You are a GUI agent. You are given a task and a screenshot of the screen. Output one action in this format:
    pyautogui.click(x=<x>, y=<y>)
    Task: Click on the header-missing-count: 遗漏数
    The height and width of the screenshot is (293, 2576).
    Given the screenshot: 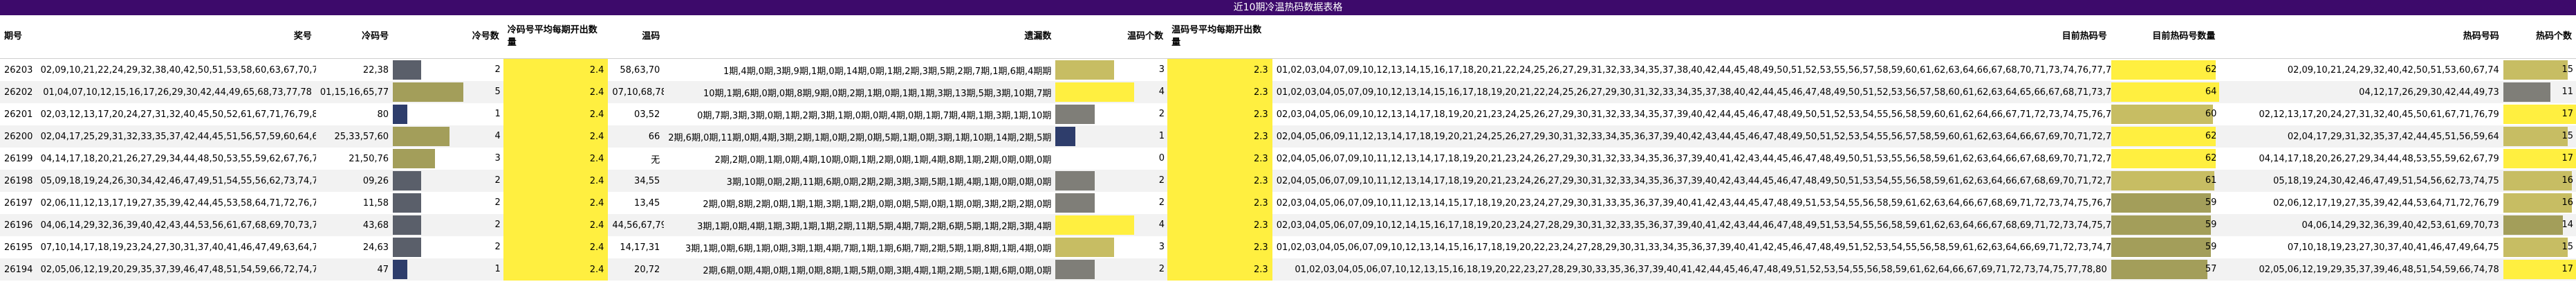 What is the action you would take?
    pyautogui.click(x=860, y=37)
    